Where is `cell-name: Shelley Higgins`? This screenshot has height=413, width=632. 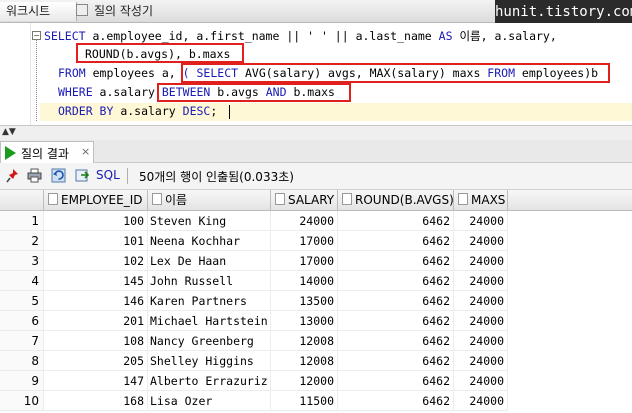
cell-name: Shelley Higgins is located at coordinates (209, 361).